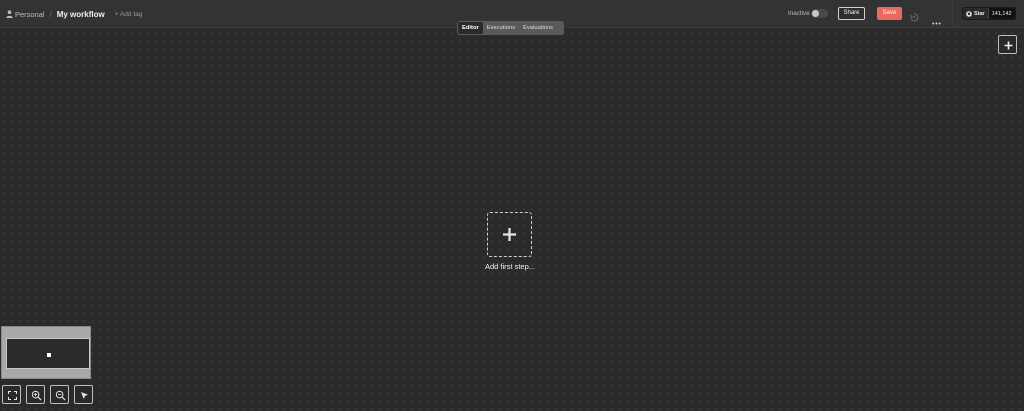 The width and height of the screenshot is (1024, 411). I want to click on github-star-label: Star, so click(979, 13).